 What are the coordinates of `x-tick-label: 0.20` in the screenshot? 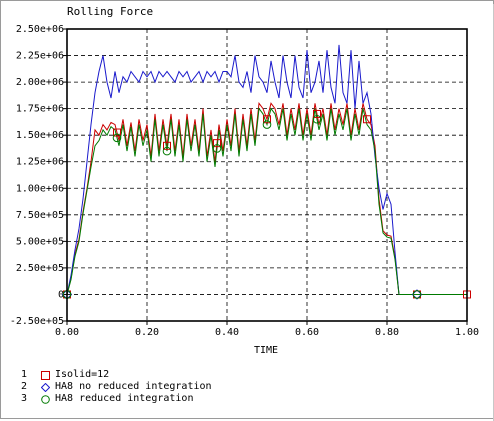 It's located at (147, 332).